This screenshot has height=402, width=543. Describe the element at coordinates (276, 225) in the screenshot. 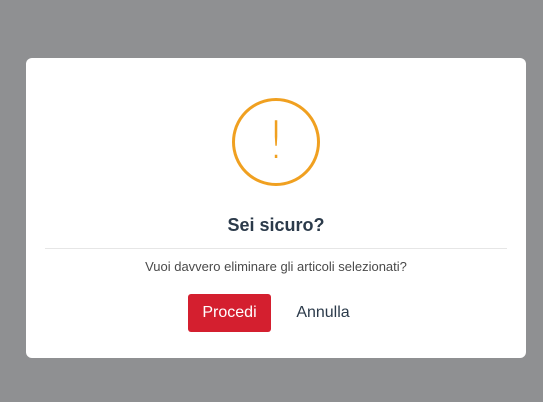

I see `dialog-title: Sei sicuro?` at that location.